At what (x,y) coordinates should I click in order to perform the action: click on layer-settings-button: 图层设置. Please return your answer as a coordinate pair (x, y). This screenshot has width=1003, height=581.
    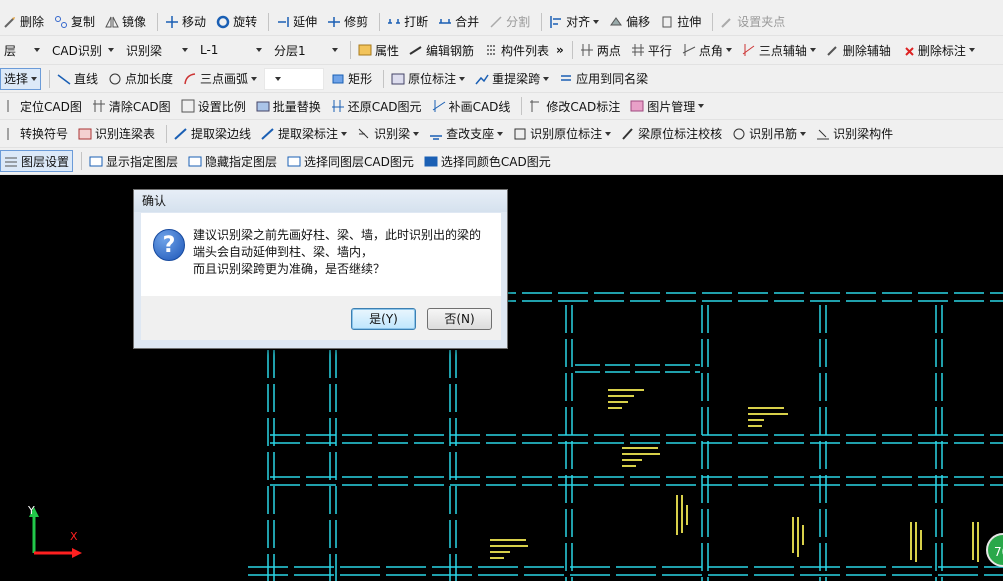
    Looking at the image, I should click on (37, 161).